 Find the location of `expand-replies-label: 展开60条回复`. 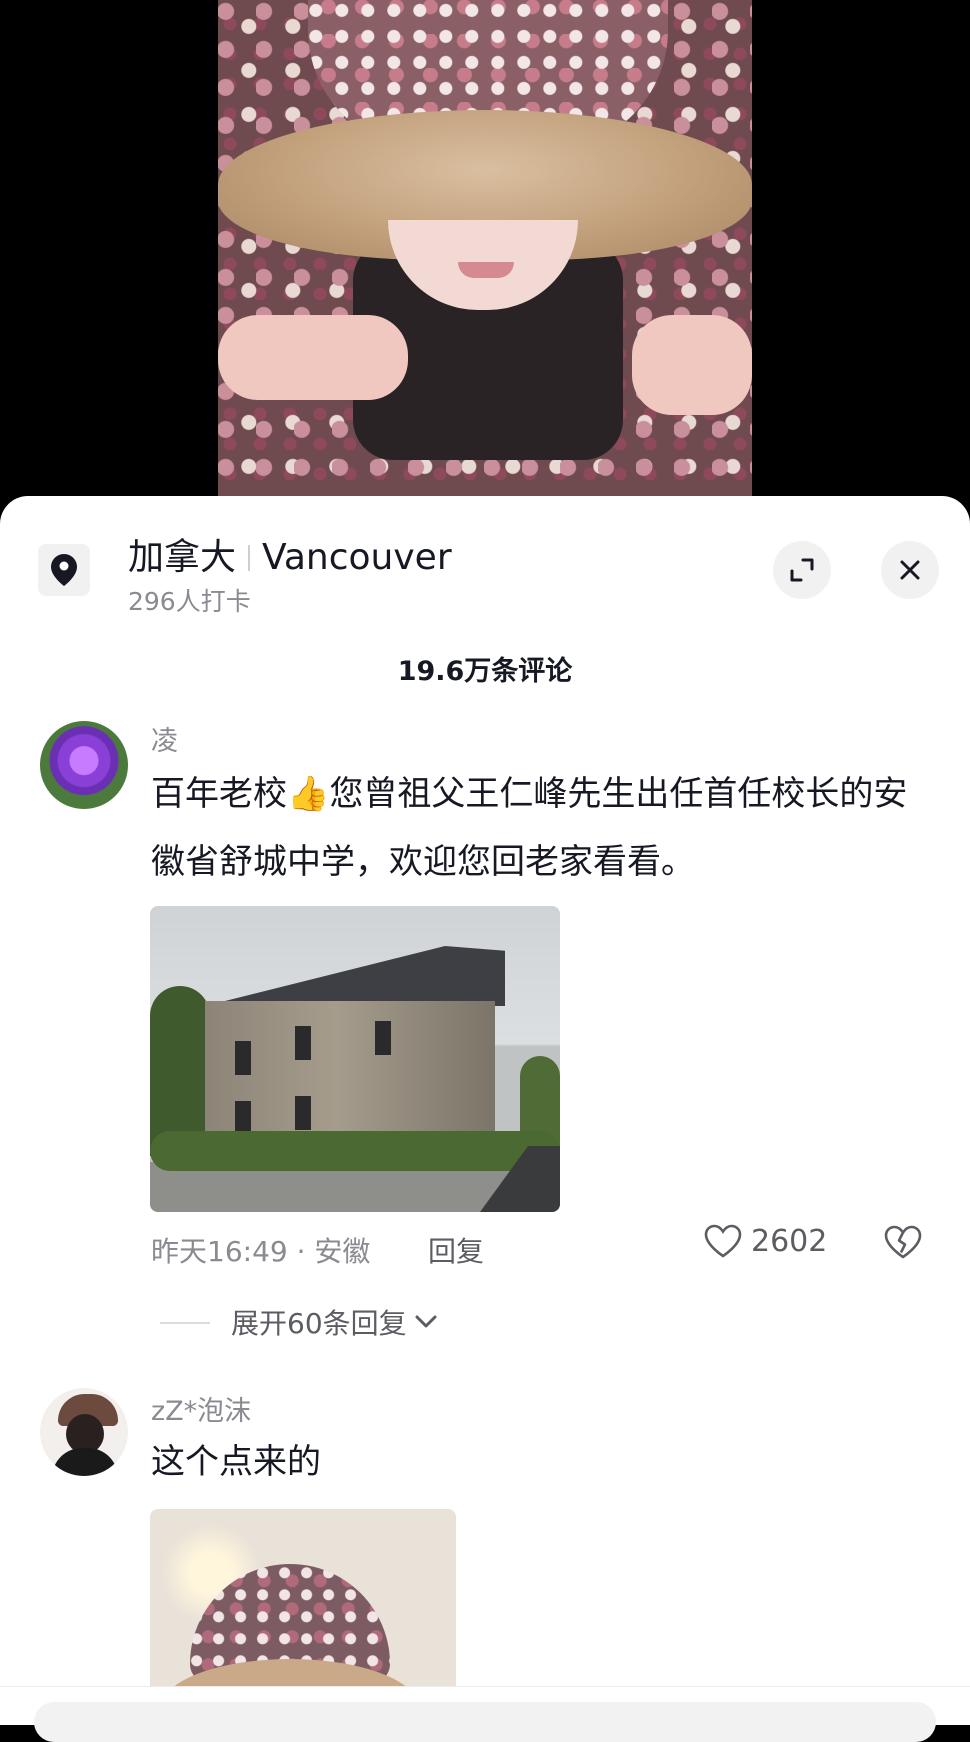

expand-replies-label: 展开60条回复 is located at coordinates (319, 1323).